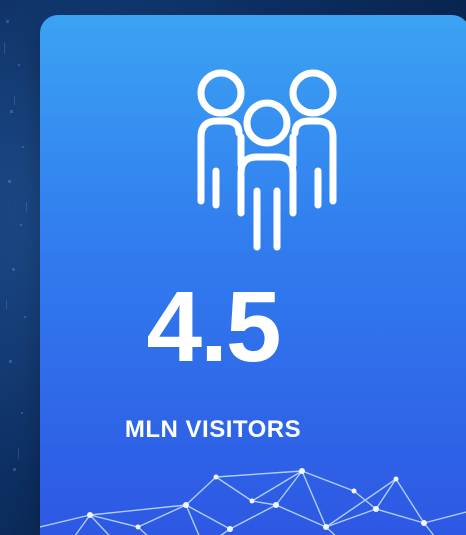  I want to click on people-group-icon, so click(267, 160).